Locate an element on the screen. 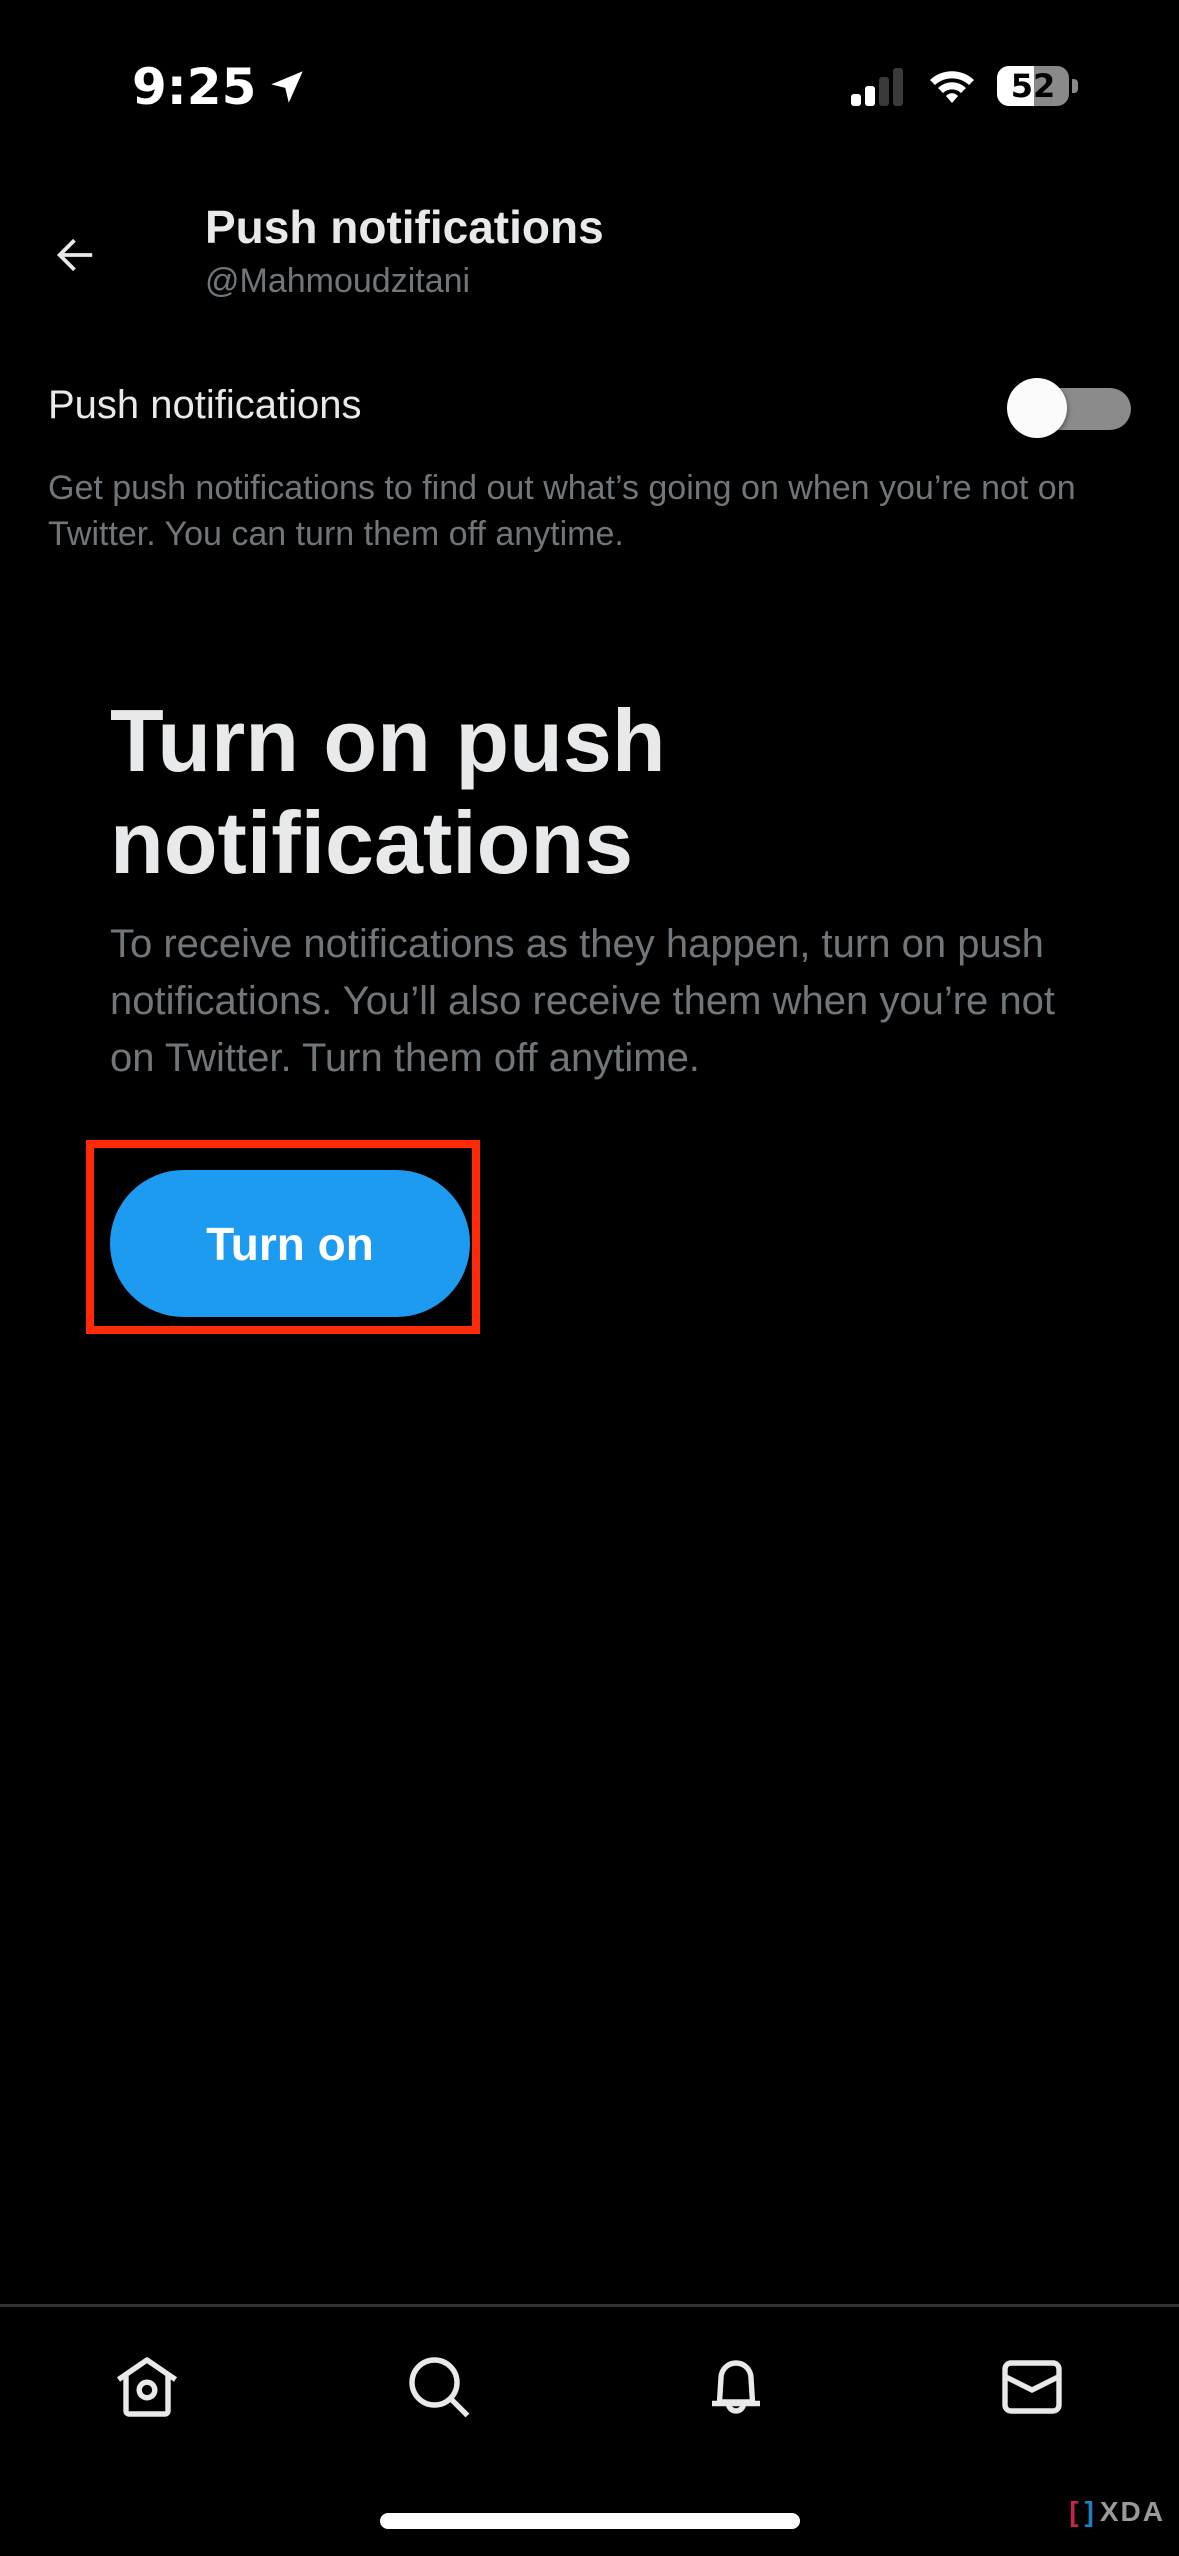  location-arrow-icon is located at coordinates (287, 87).